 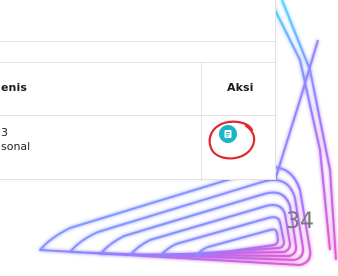 What do you see at coordinates (300, 221) in the screenshot?
I see `slide-page-number: 34` at bounding box center [300, 221].